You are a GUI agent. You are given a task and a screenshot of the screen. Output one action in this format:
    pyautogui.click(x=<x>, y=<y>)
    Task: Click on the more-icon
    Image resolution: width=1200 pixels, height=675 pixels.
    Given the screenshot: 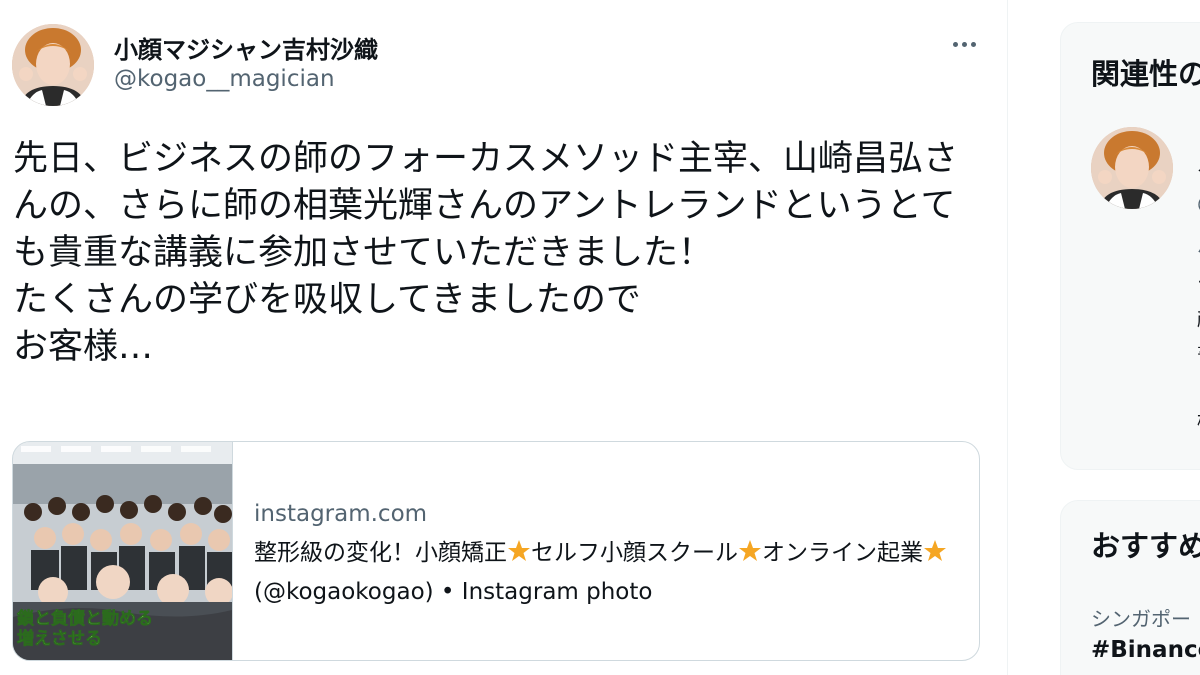 What is the action you would take?
    pyautogui.click(x=955, y=44)
    